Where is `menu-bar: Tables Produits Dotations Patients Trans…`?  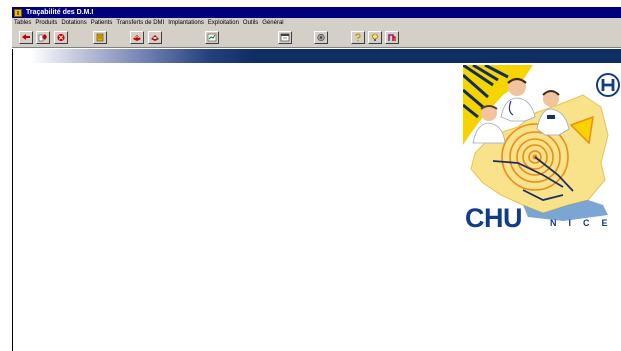
menu-bar: Tables Produits Dotations Patients Trans… is located at coordinates (316, 23).